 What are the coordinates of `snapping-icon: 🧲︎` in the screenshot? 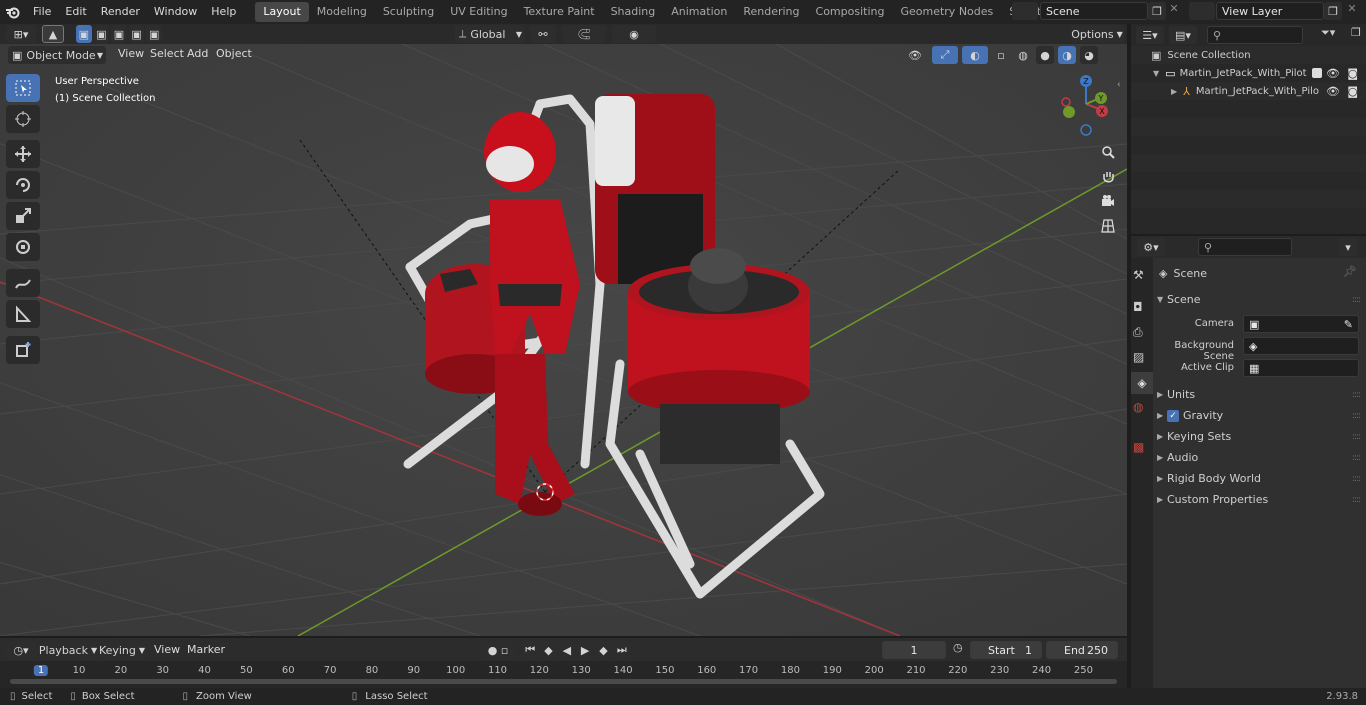 It's located at (584, 34).